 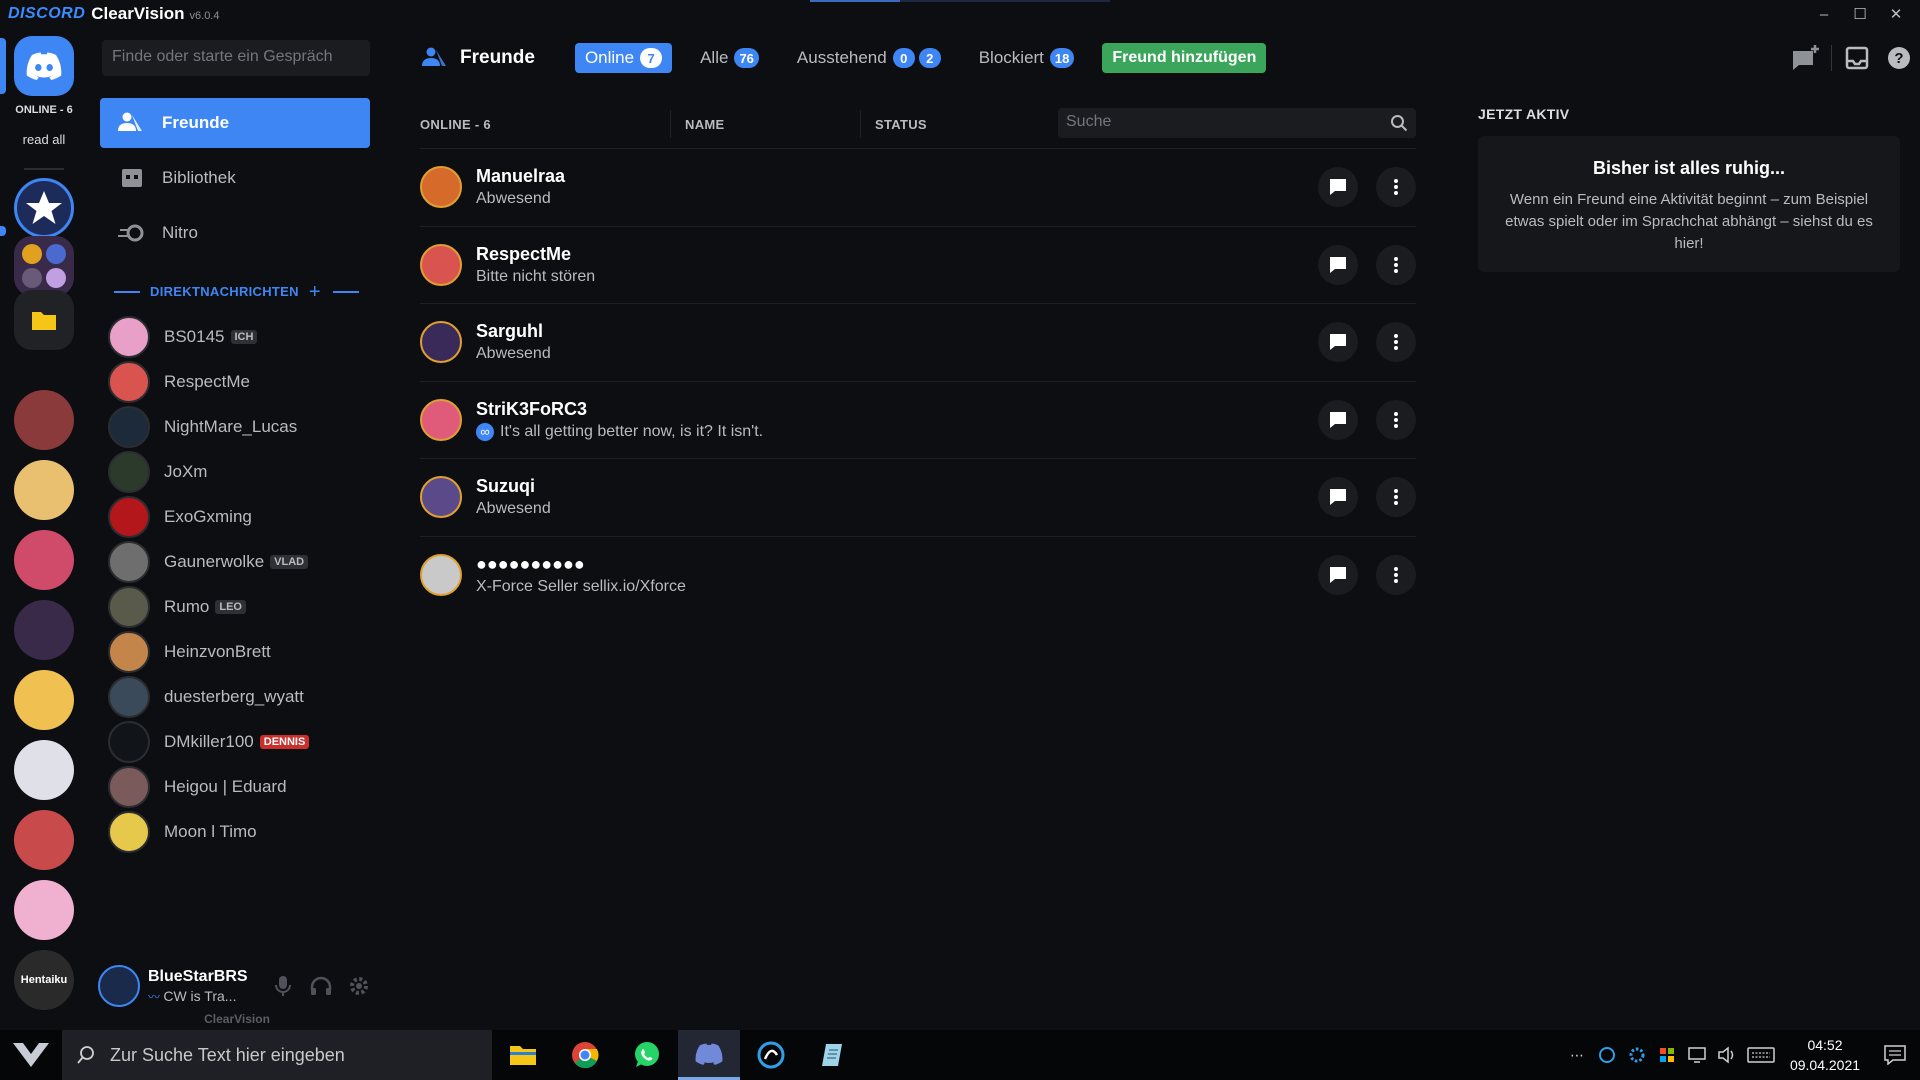 What do you see at coordinates (1667, 1055) in the screenshot?
I see `tray-security-icon` at bounding box center [1667, 1055].